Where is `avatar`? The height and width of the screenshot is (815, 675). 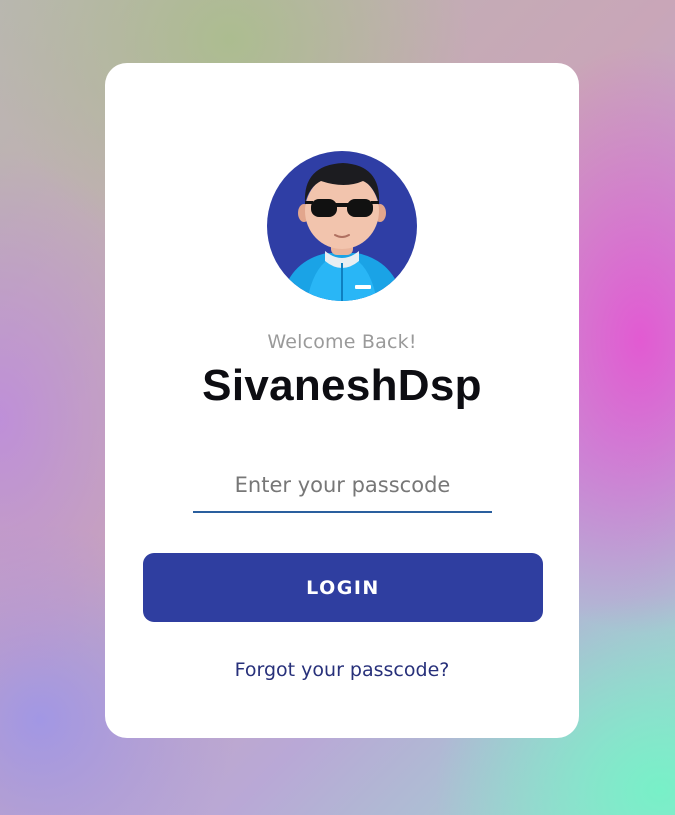
avatar is located at coordinates (342, 226).